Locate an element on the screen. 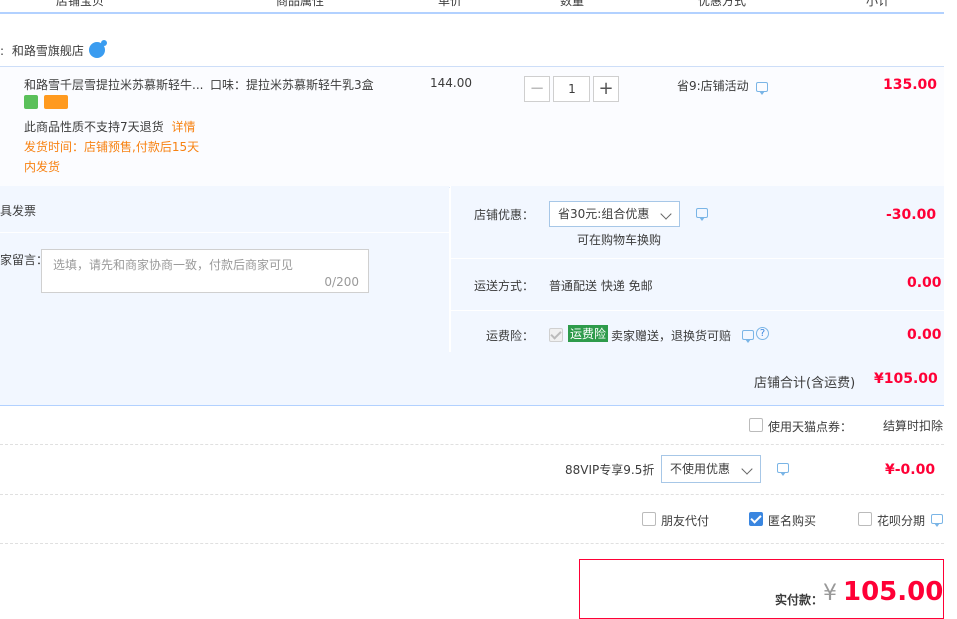 The height and width of the screenshot is (619, 957). shop-total-amount: ¥105.00 is located at coordinates (906, 379).